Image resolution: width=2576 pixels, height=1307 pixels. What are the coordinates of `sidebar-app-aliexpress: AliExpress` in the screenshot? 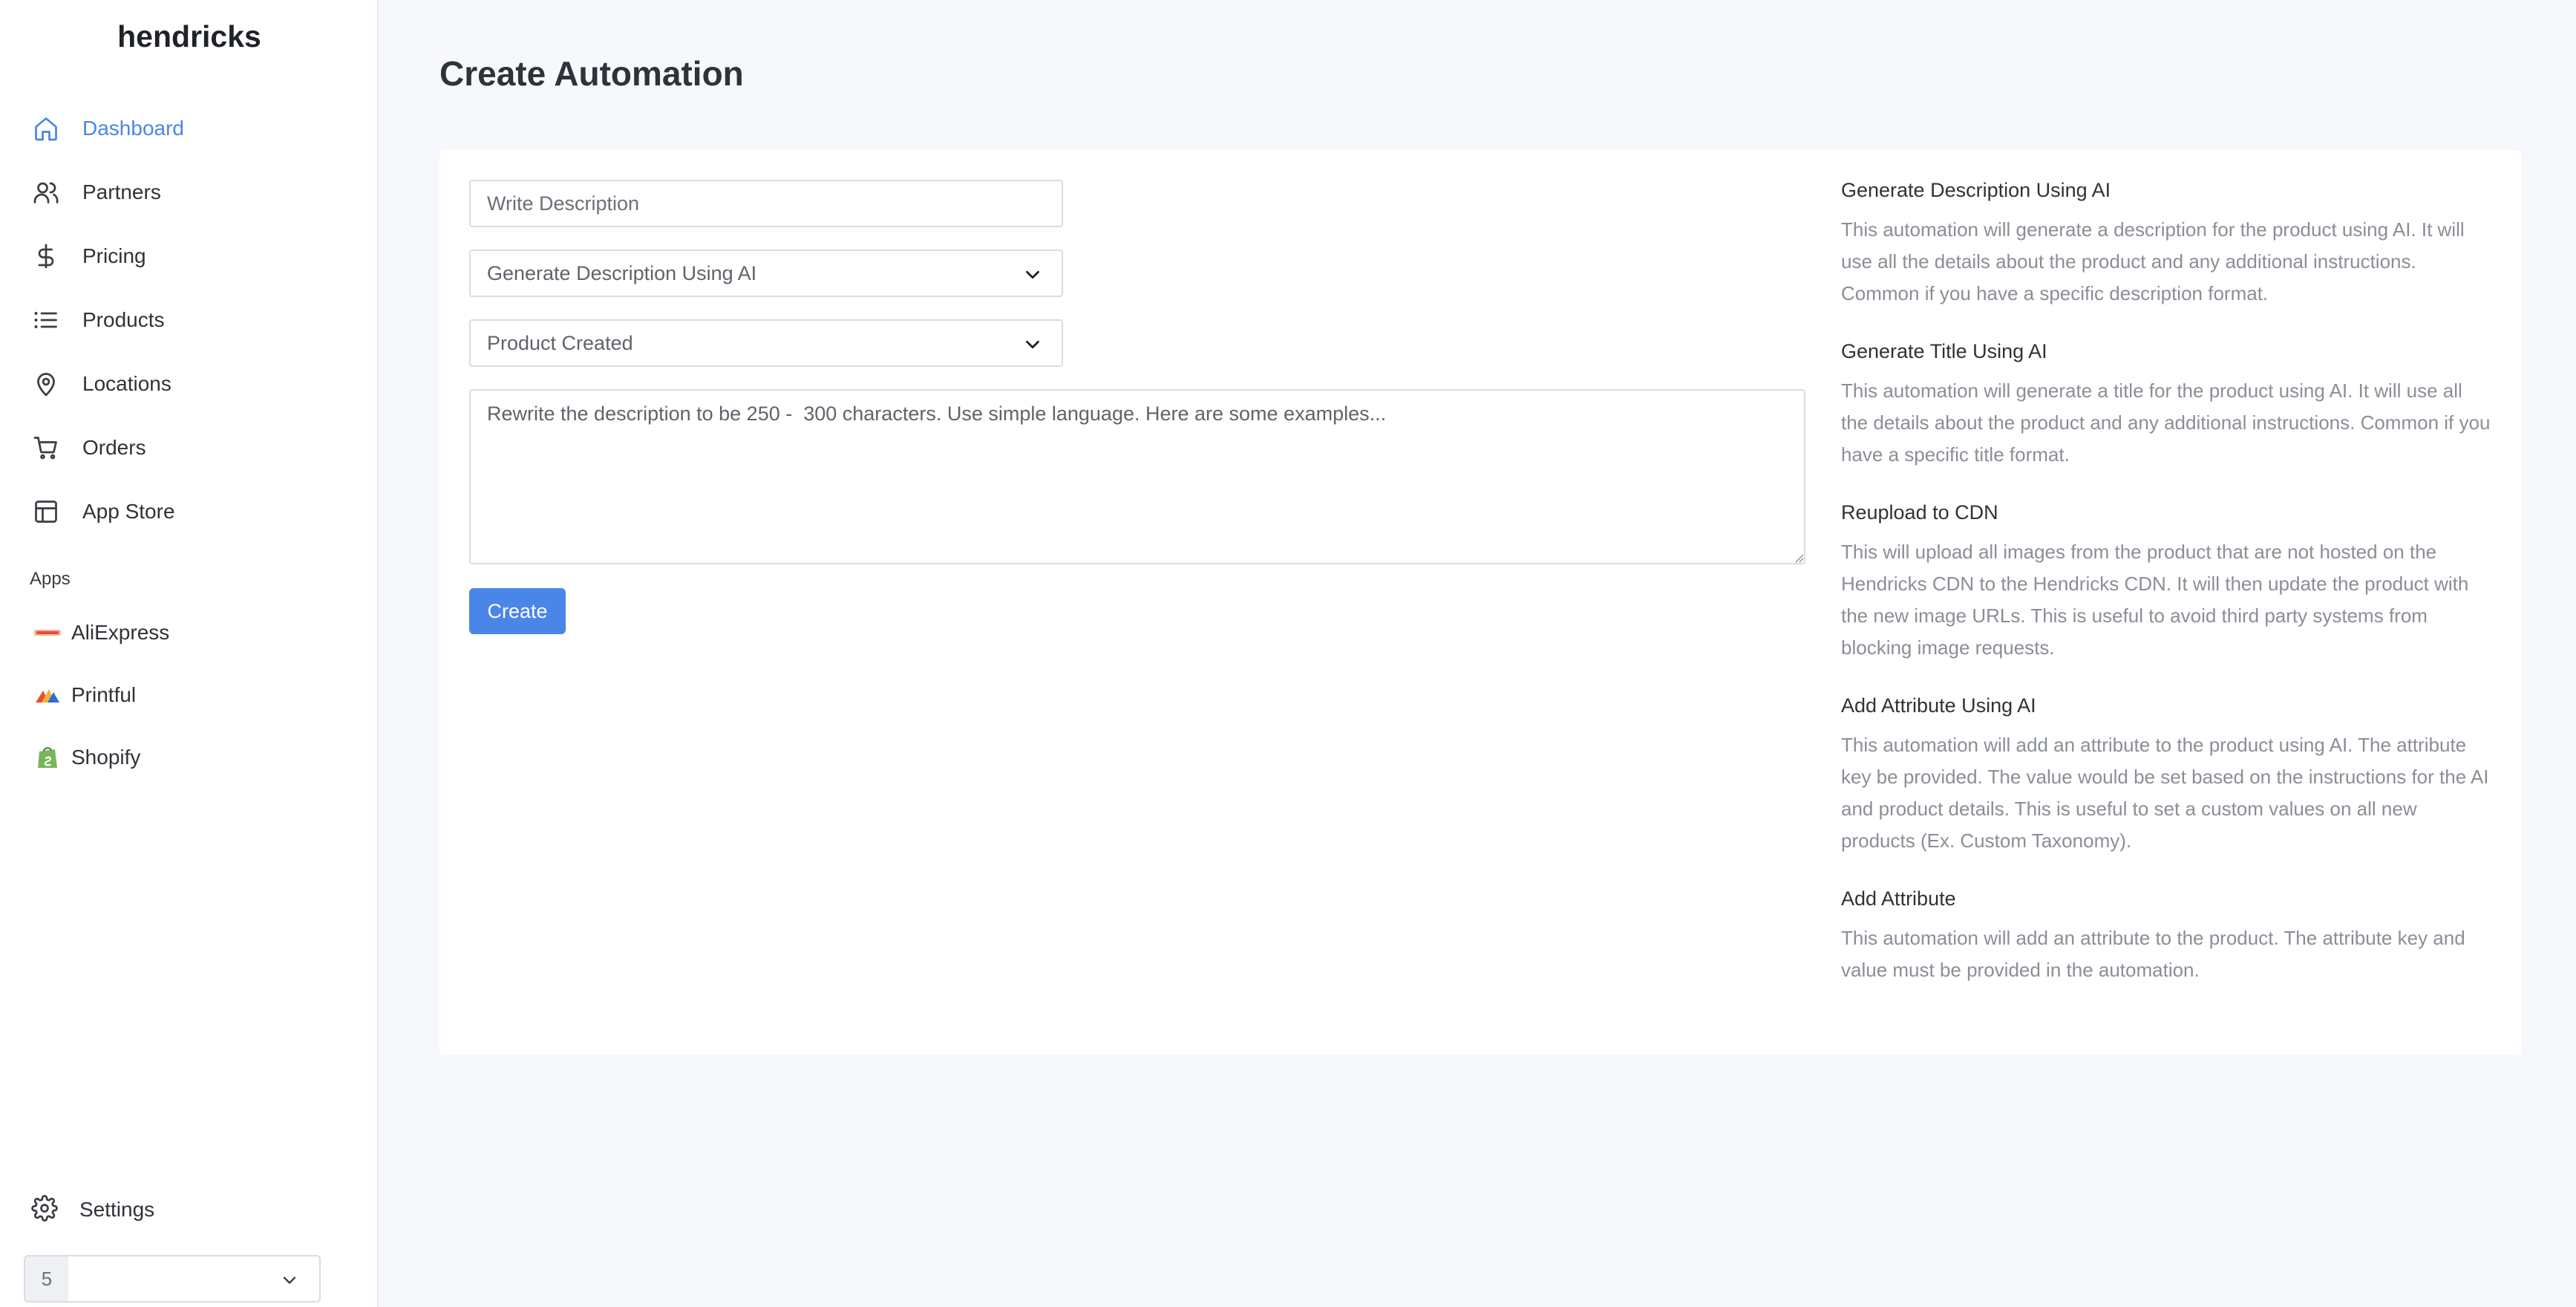 It's located at (189, 633).